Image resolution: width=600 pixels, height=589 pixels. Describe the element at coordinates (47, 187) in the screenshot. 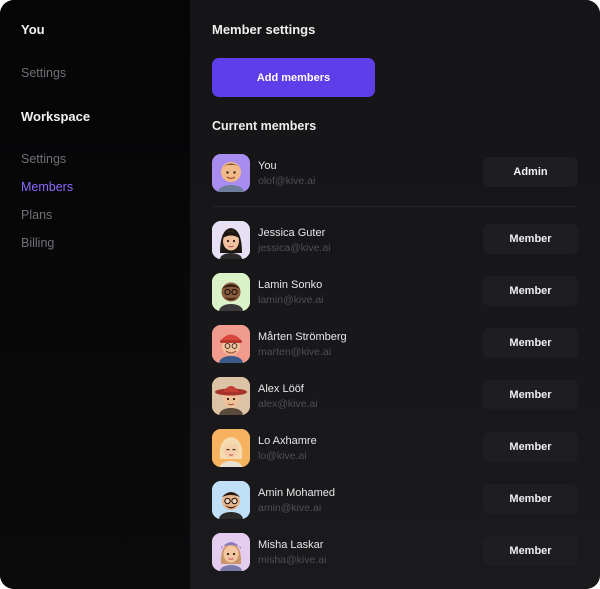

I see `sidebar-item-members: Members` at that location.